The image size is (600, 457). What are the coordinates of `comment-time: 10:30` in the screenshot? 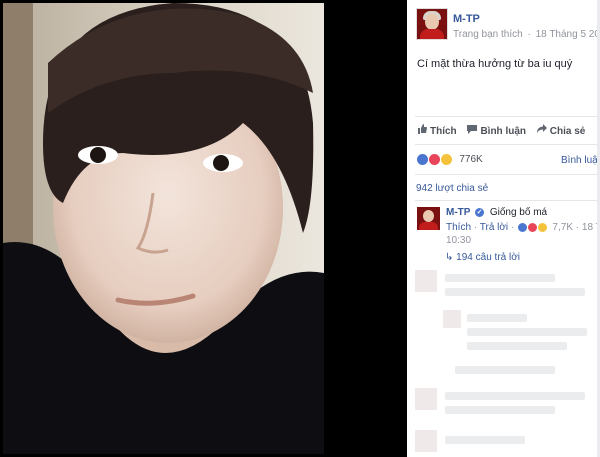 It's located at (459, 240).